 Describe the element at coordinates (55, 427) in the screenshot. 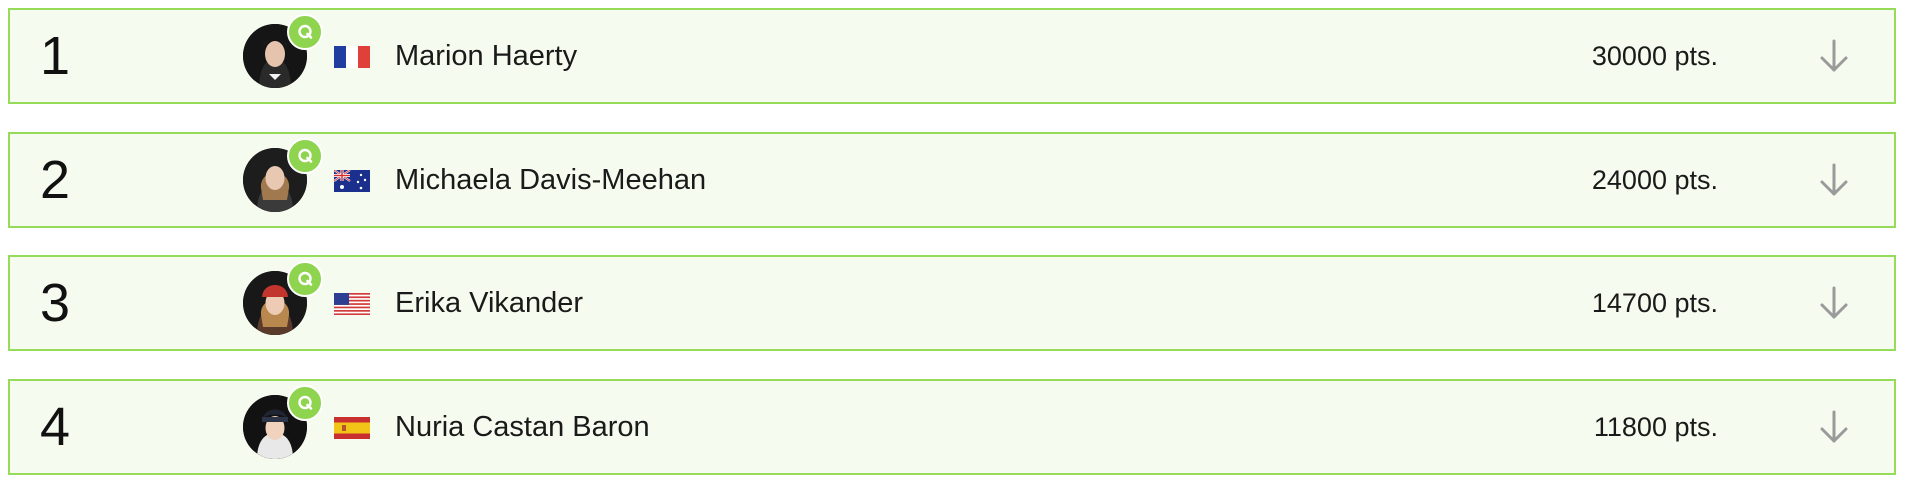

I see `rank-number: 4` at that location.